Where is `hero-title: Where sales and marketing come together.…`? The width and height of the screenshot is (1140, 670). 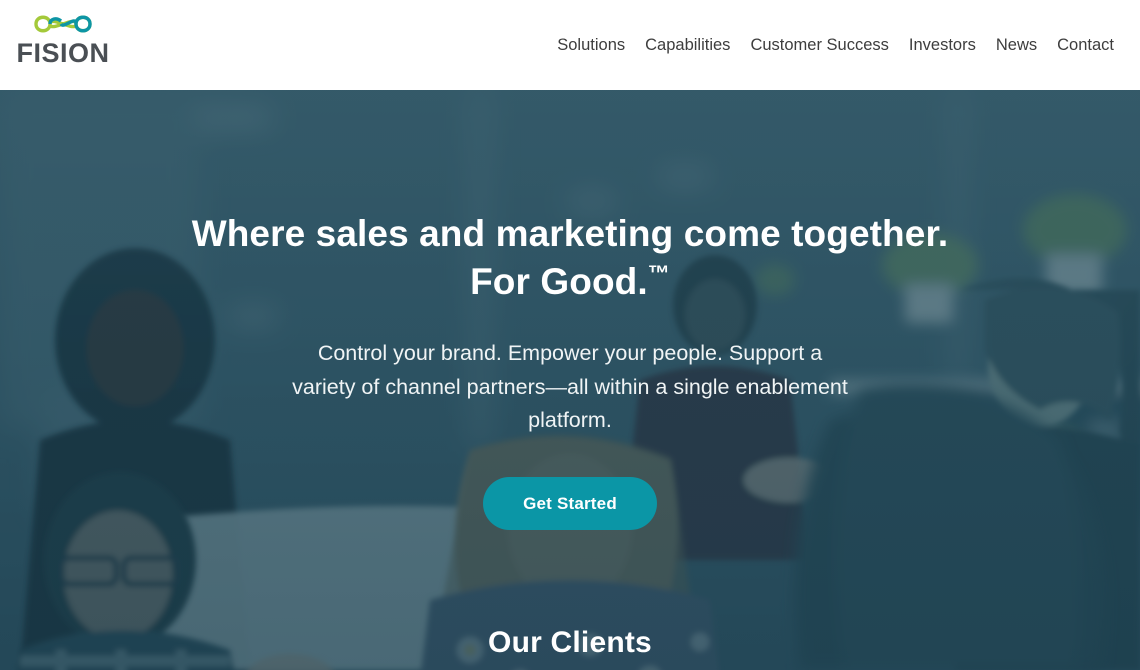
hero-title: Where sales and marketing come together.… is located at coordinates (570, 258).